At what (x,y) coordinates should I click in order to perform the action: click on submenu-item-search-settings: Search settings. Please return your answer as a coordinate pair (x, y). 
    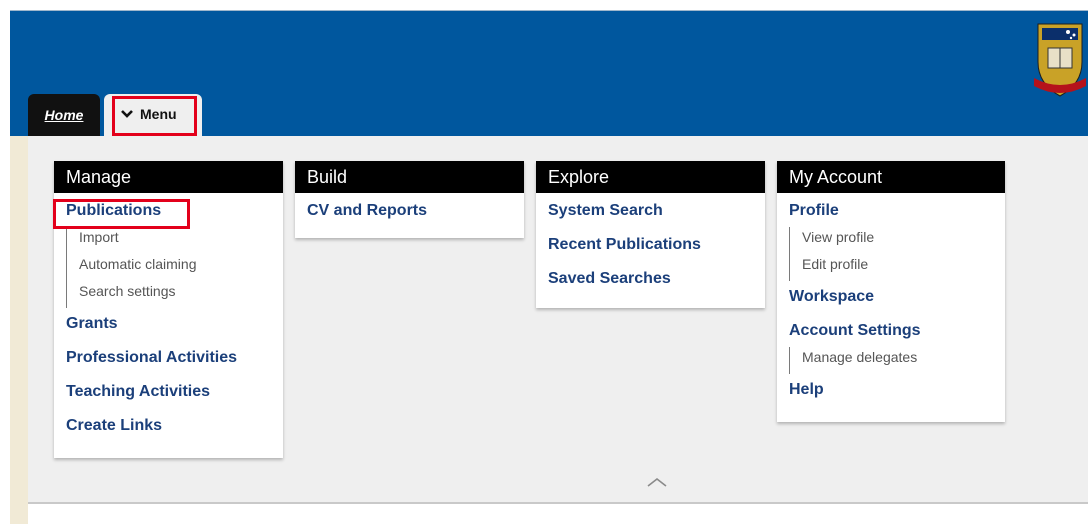
    Looking at the image, I should click on (181, 294).